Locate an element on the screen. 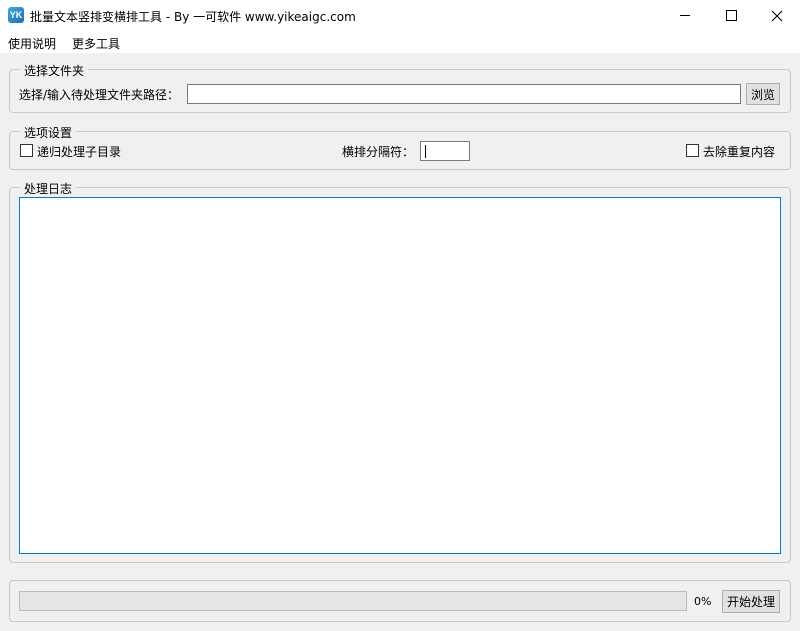 The width and height of the screenshot is (800, 631). minimize-button is located at coordinates (685, 15).